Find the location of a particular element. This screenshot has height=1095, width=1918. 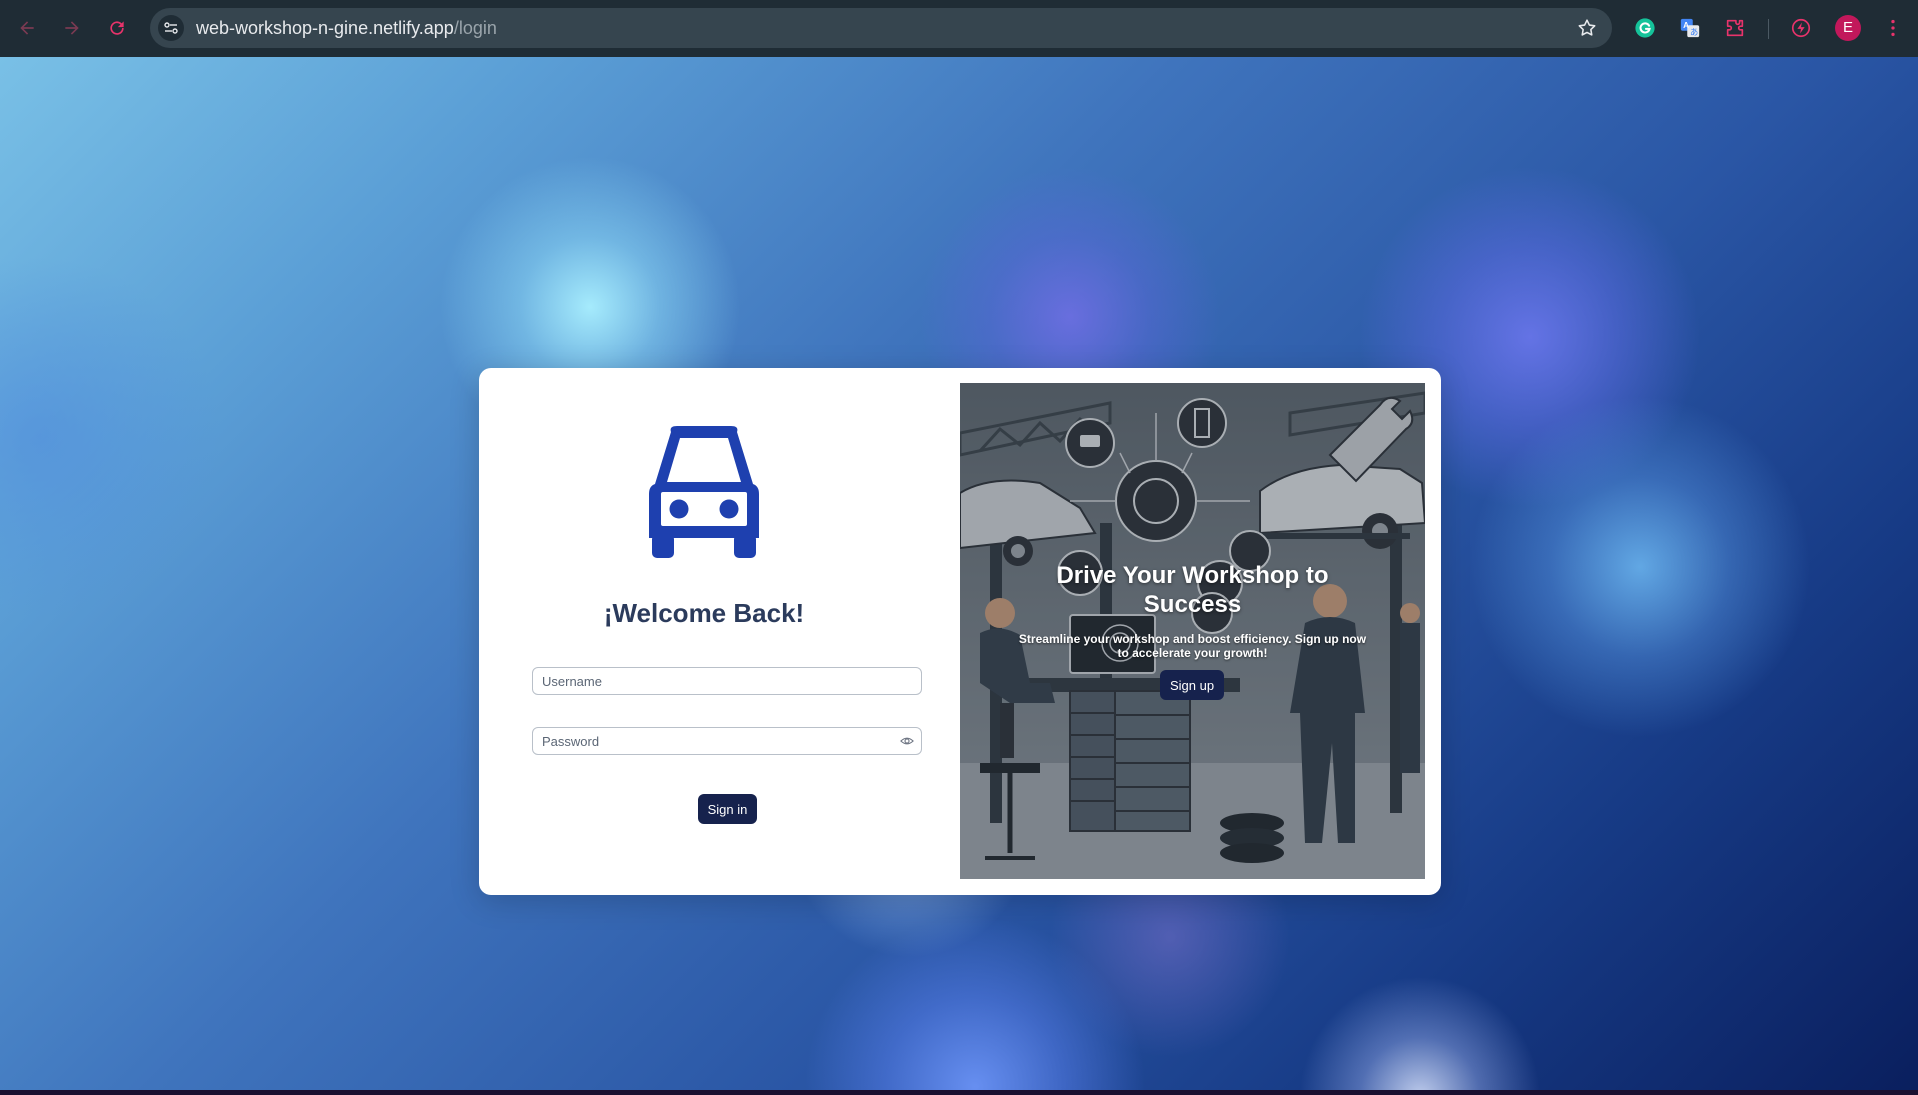

password-field is located at coordinates (727, 741).